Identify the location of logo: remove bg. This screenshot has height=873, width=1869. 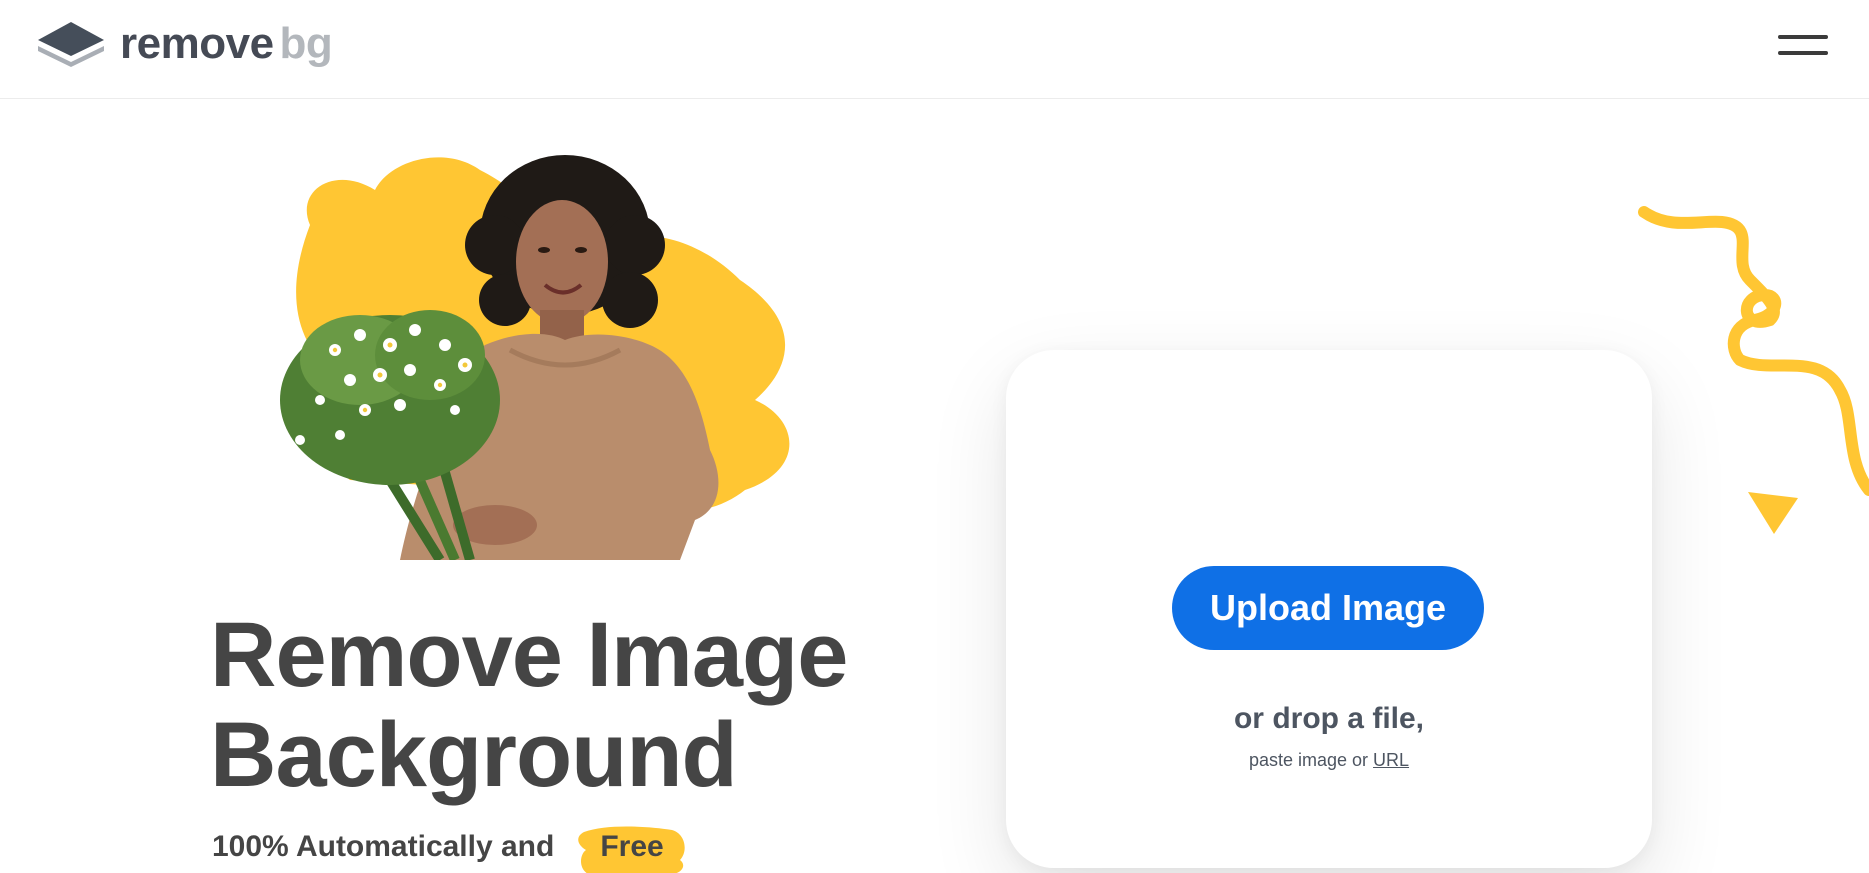
(184, 44).